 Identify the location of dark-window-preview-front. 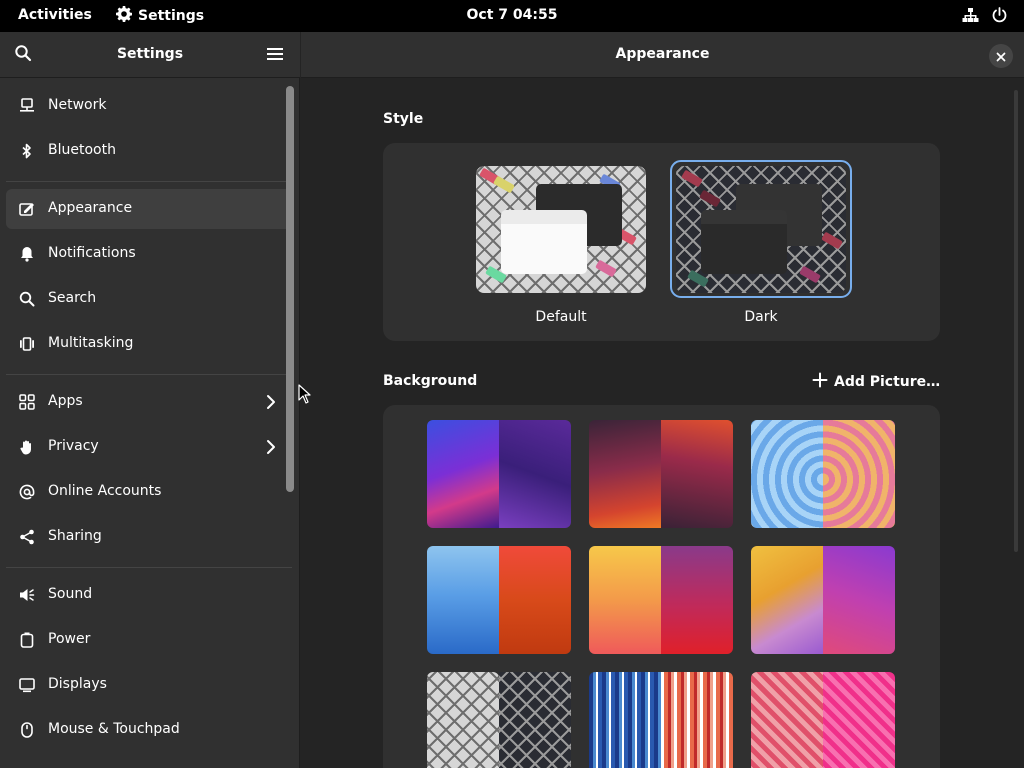
(744, 242).